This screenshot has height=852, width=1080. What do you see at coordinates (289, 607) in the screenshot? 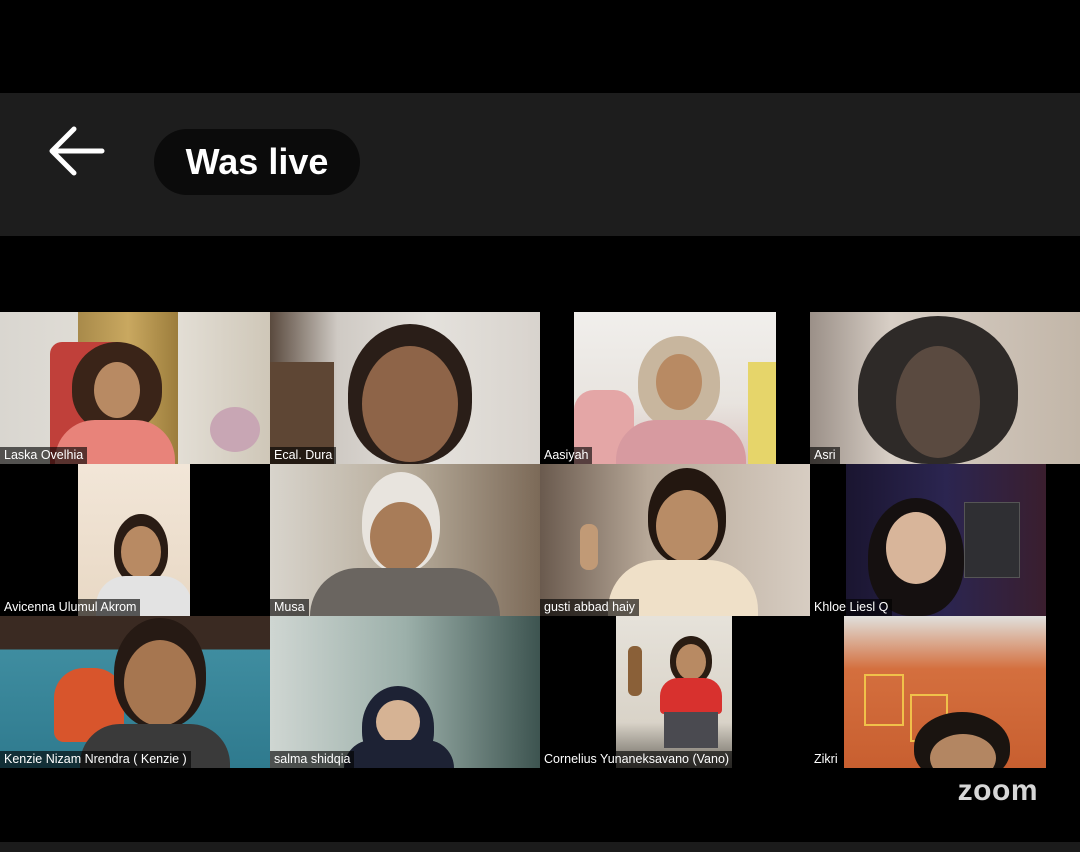
I see `participant-name: Musa` at bounding box center [289, 607].